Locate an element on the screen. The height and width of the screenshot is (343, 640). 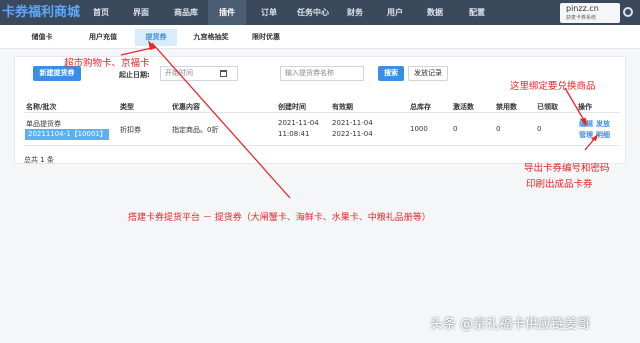
site-switcher: pinzz.cn 获麦卡券系统 is located at coordinates (590, 13).